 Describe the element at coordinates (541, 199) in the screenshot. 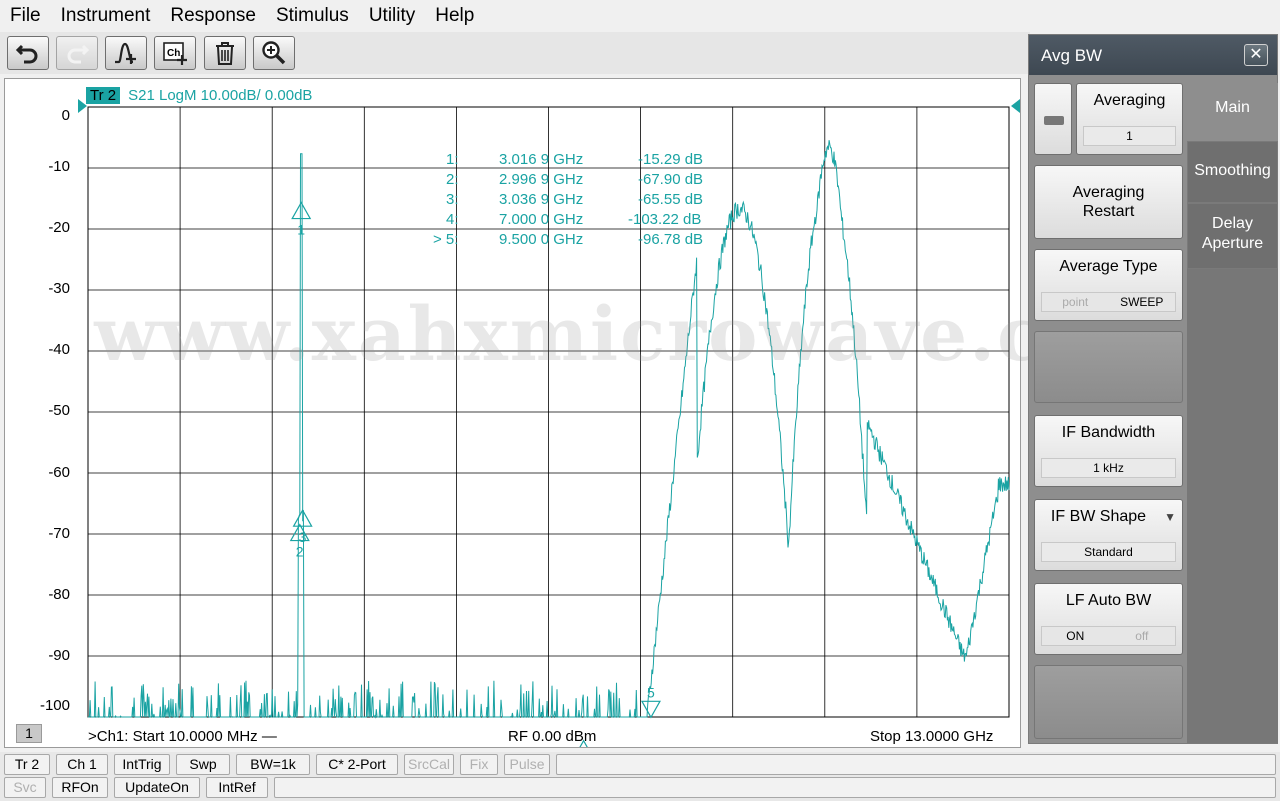

I see `marker-freq: 3.036 9 GHz` at that location.